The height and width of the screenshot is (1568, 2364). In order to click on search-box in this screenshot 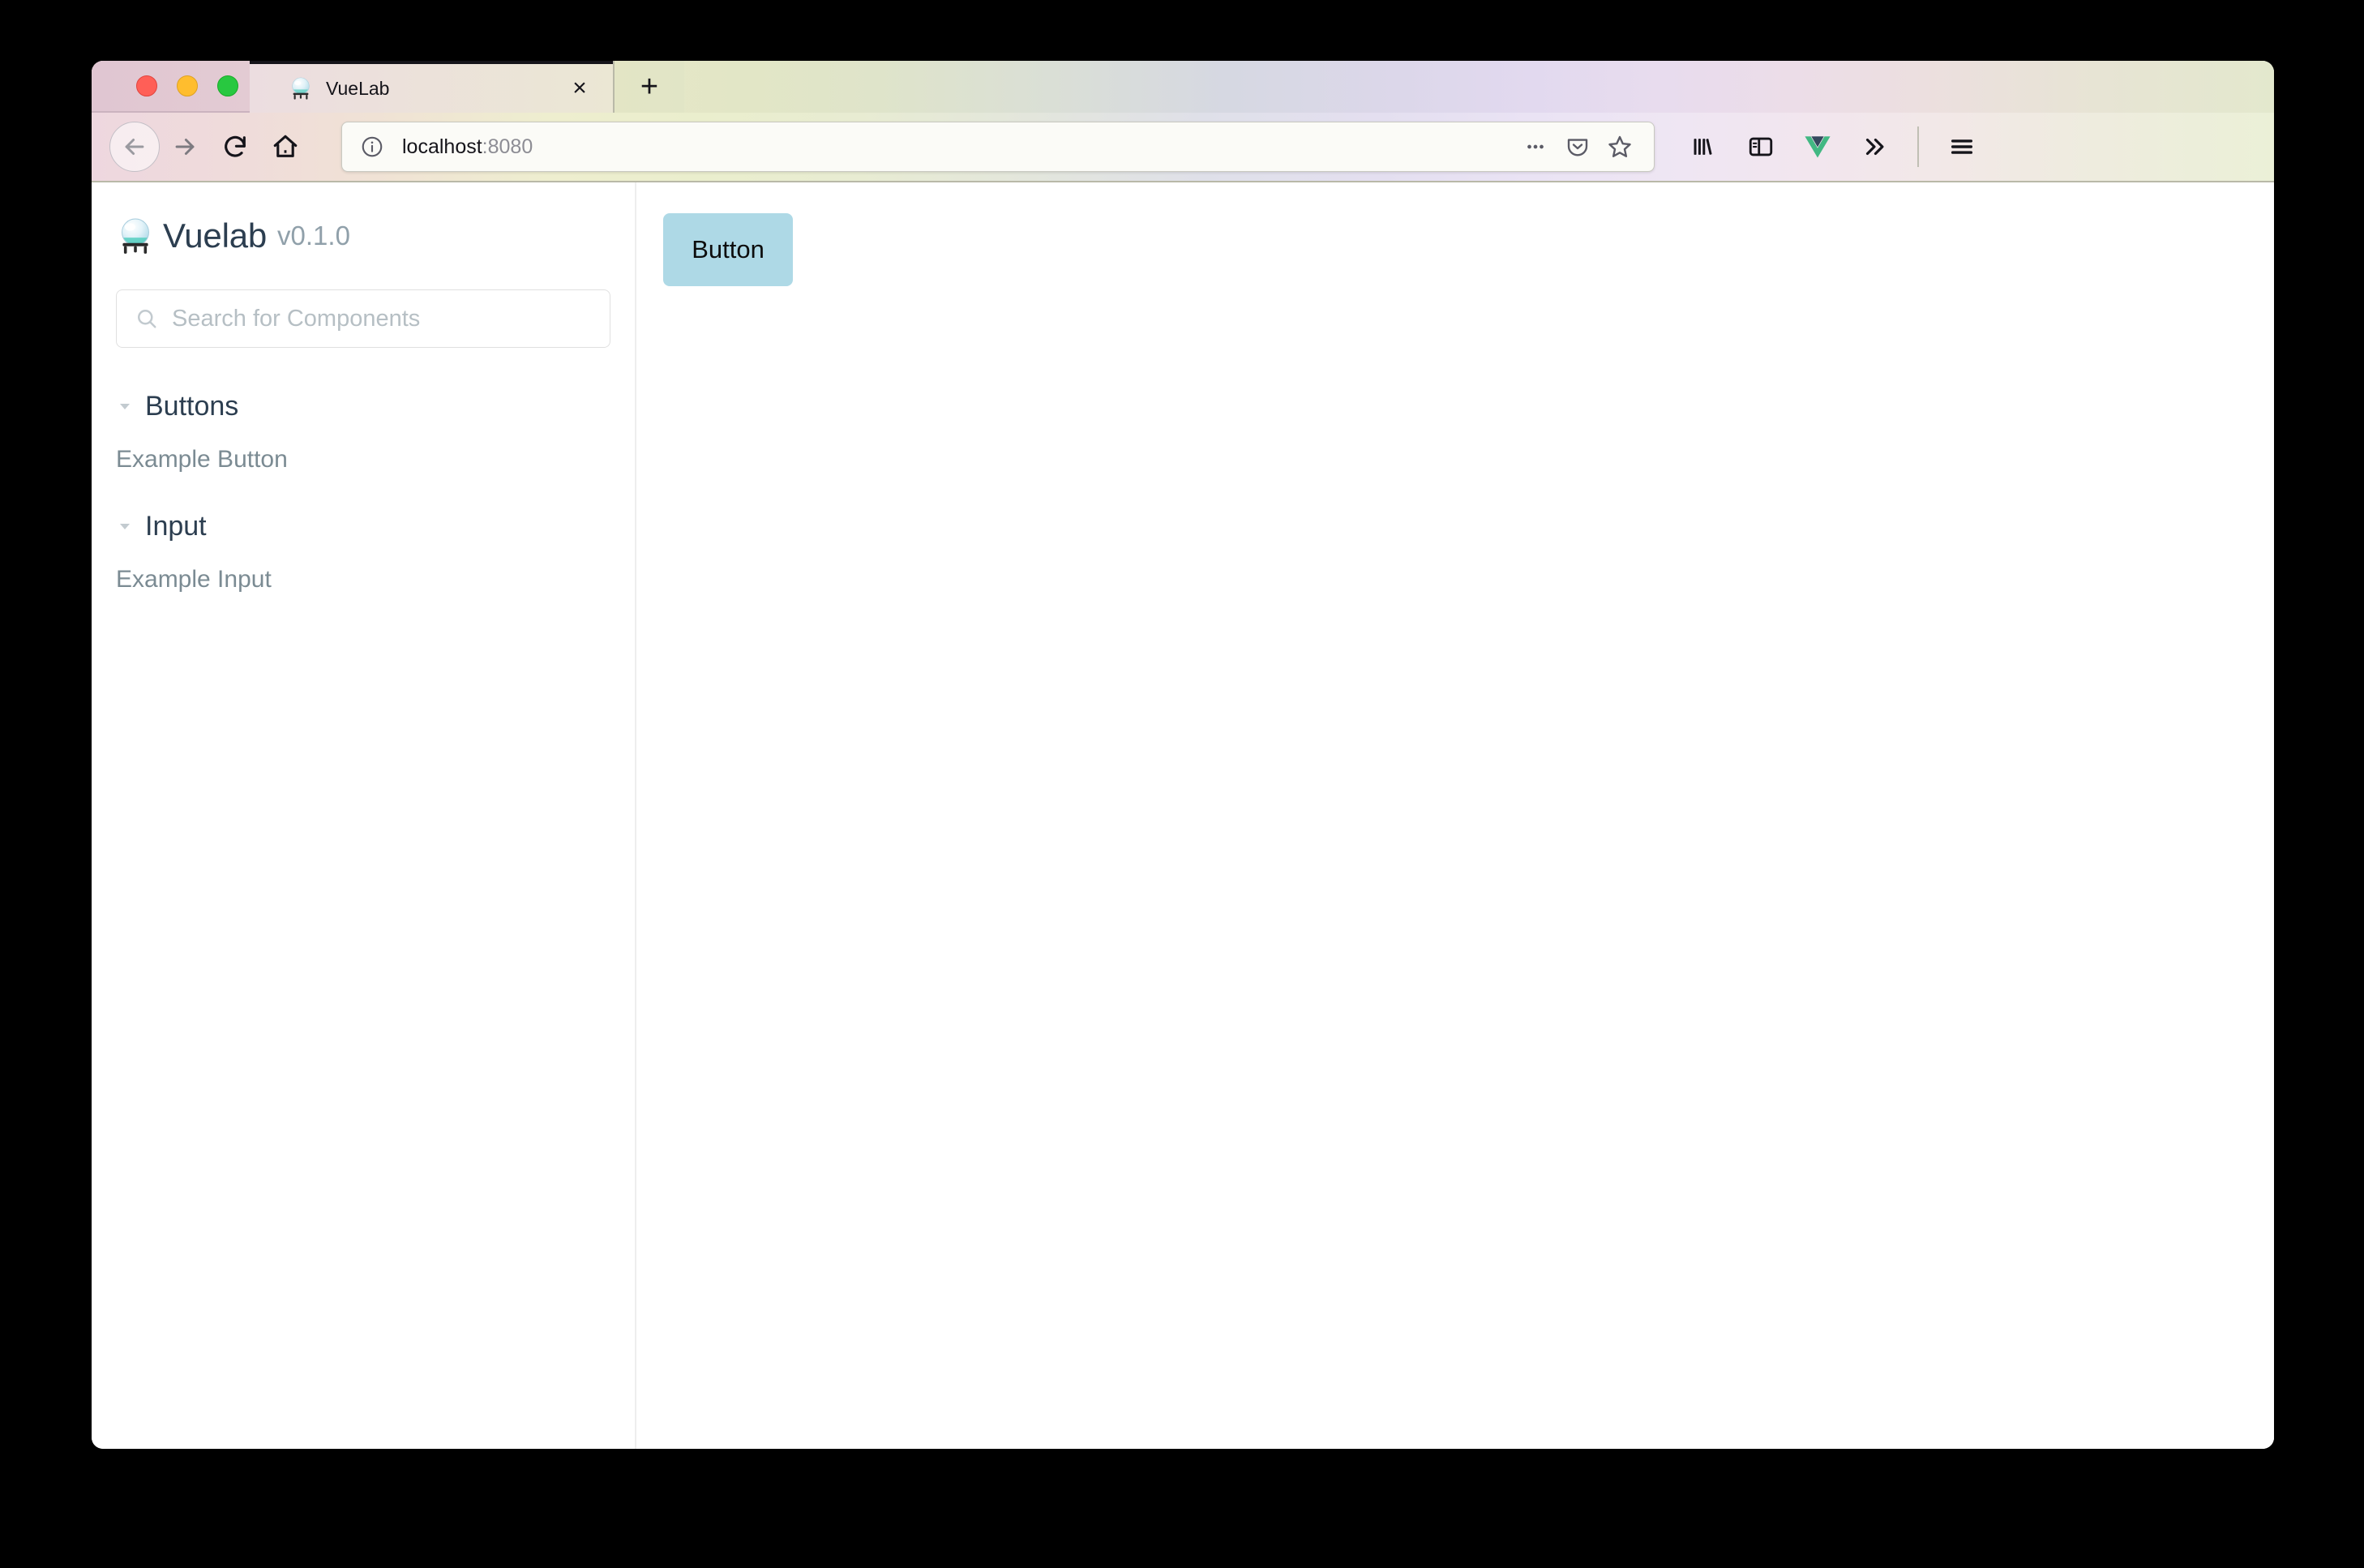, I will do `click(363, 318)`.